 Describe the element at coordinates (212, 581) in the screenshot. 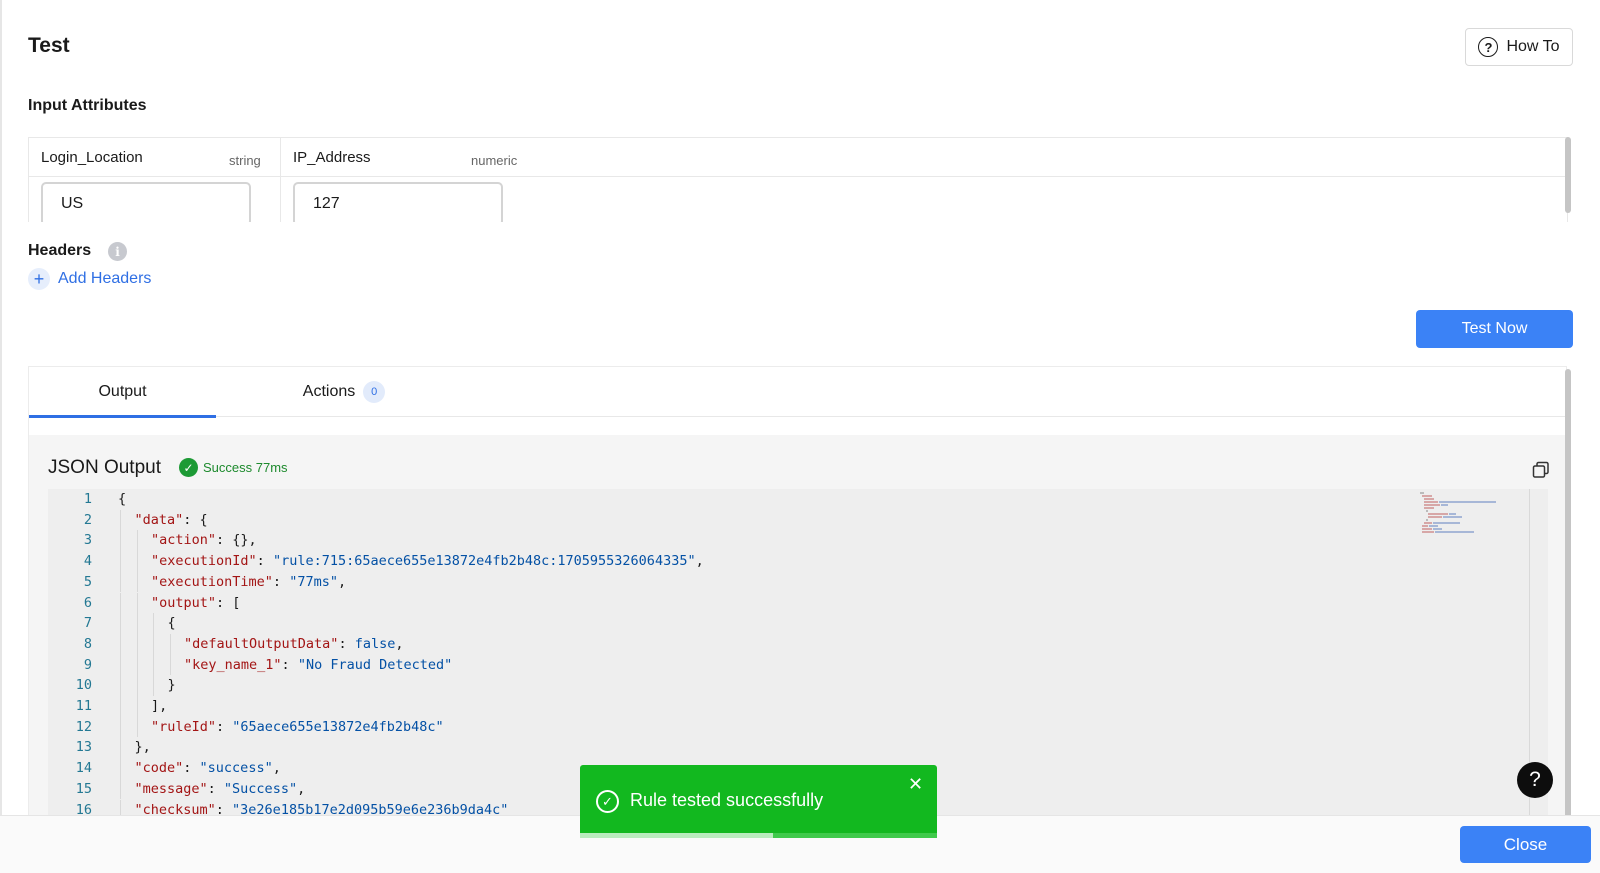

I see `json-key: "executionTime"` at that location.